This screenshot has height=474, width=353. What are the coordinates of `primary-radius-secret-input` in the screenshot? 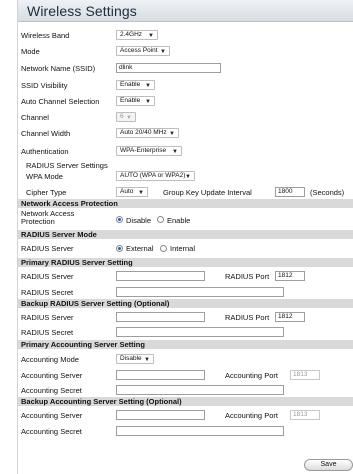 It's located at (200, 292).